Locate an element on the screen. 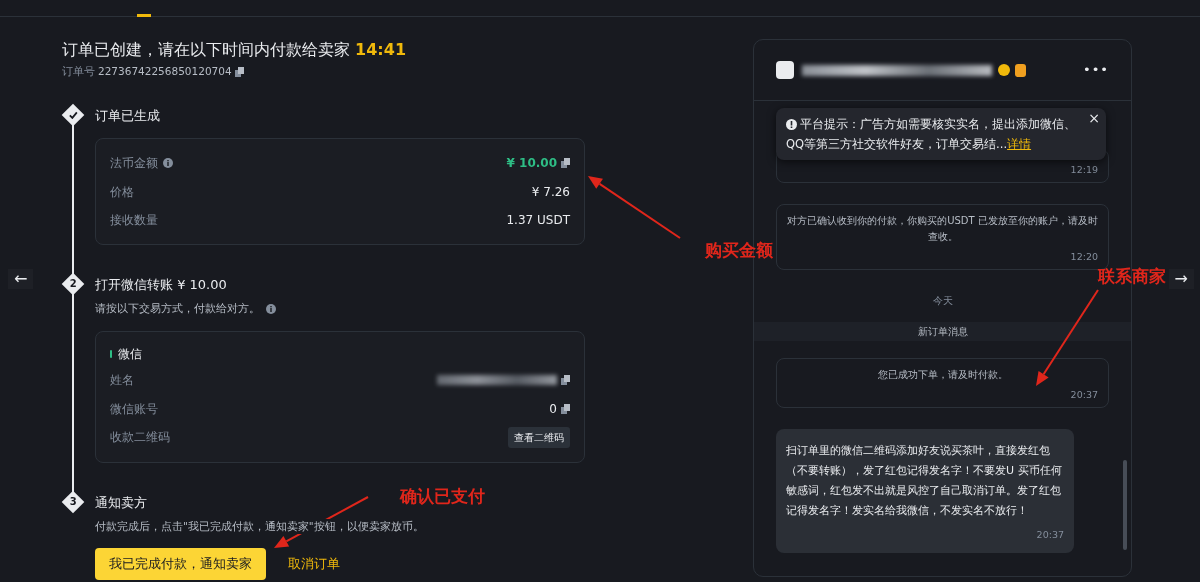 This screenshot has width=1200, height=582. badge-icon is located at coordinates (1004, 70).